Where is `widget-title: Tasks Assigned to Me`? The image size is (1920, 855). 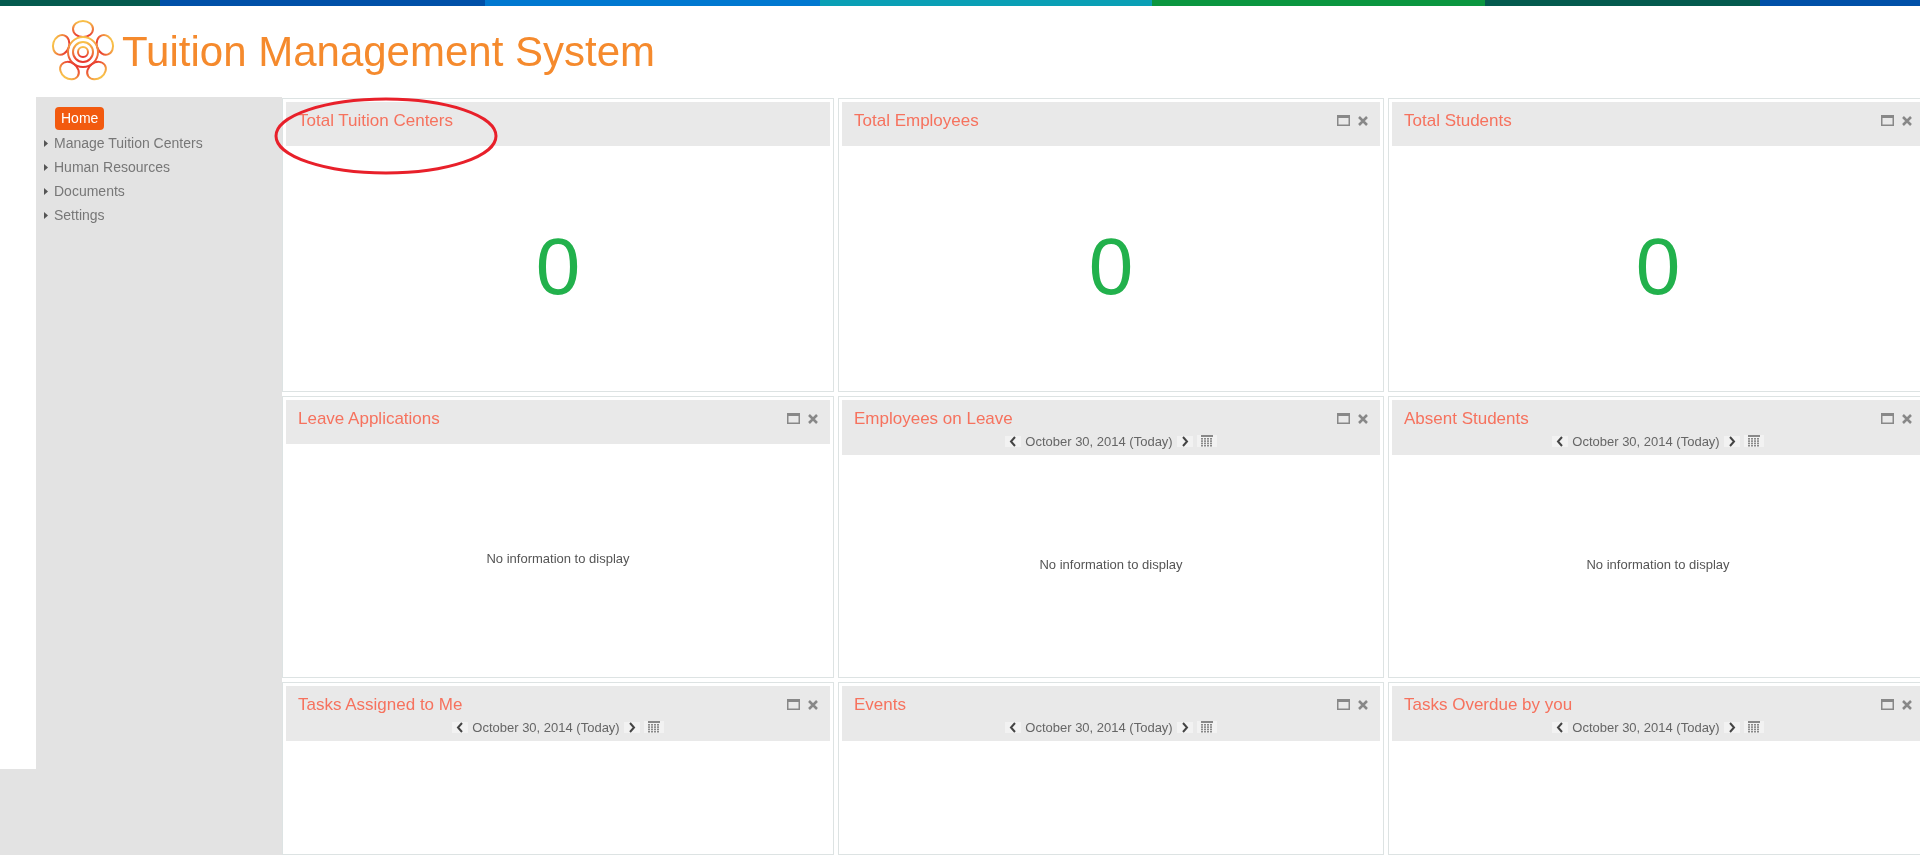 widget-title: Tasks Assigned to Me is located at coordinates (380, 705).